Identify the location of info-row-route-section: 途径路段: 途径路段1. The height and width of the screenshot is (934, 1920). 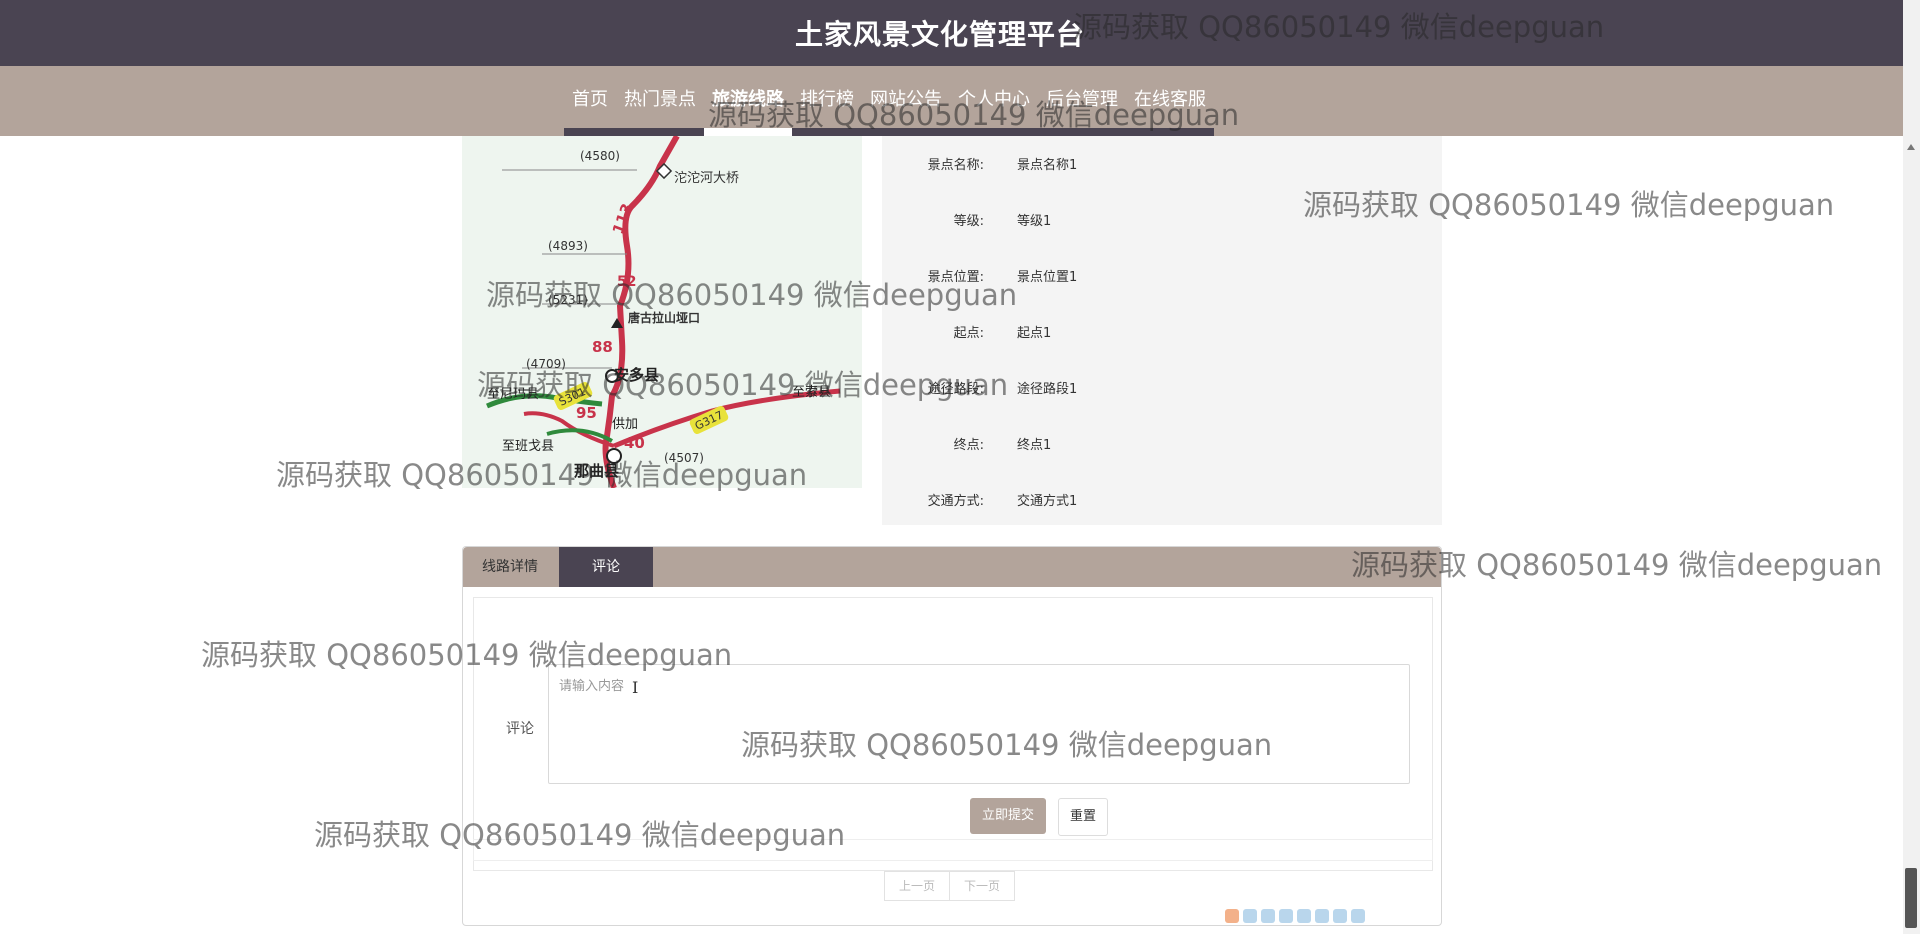
(1162, 386).